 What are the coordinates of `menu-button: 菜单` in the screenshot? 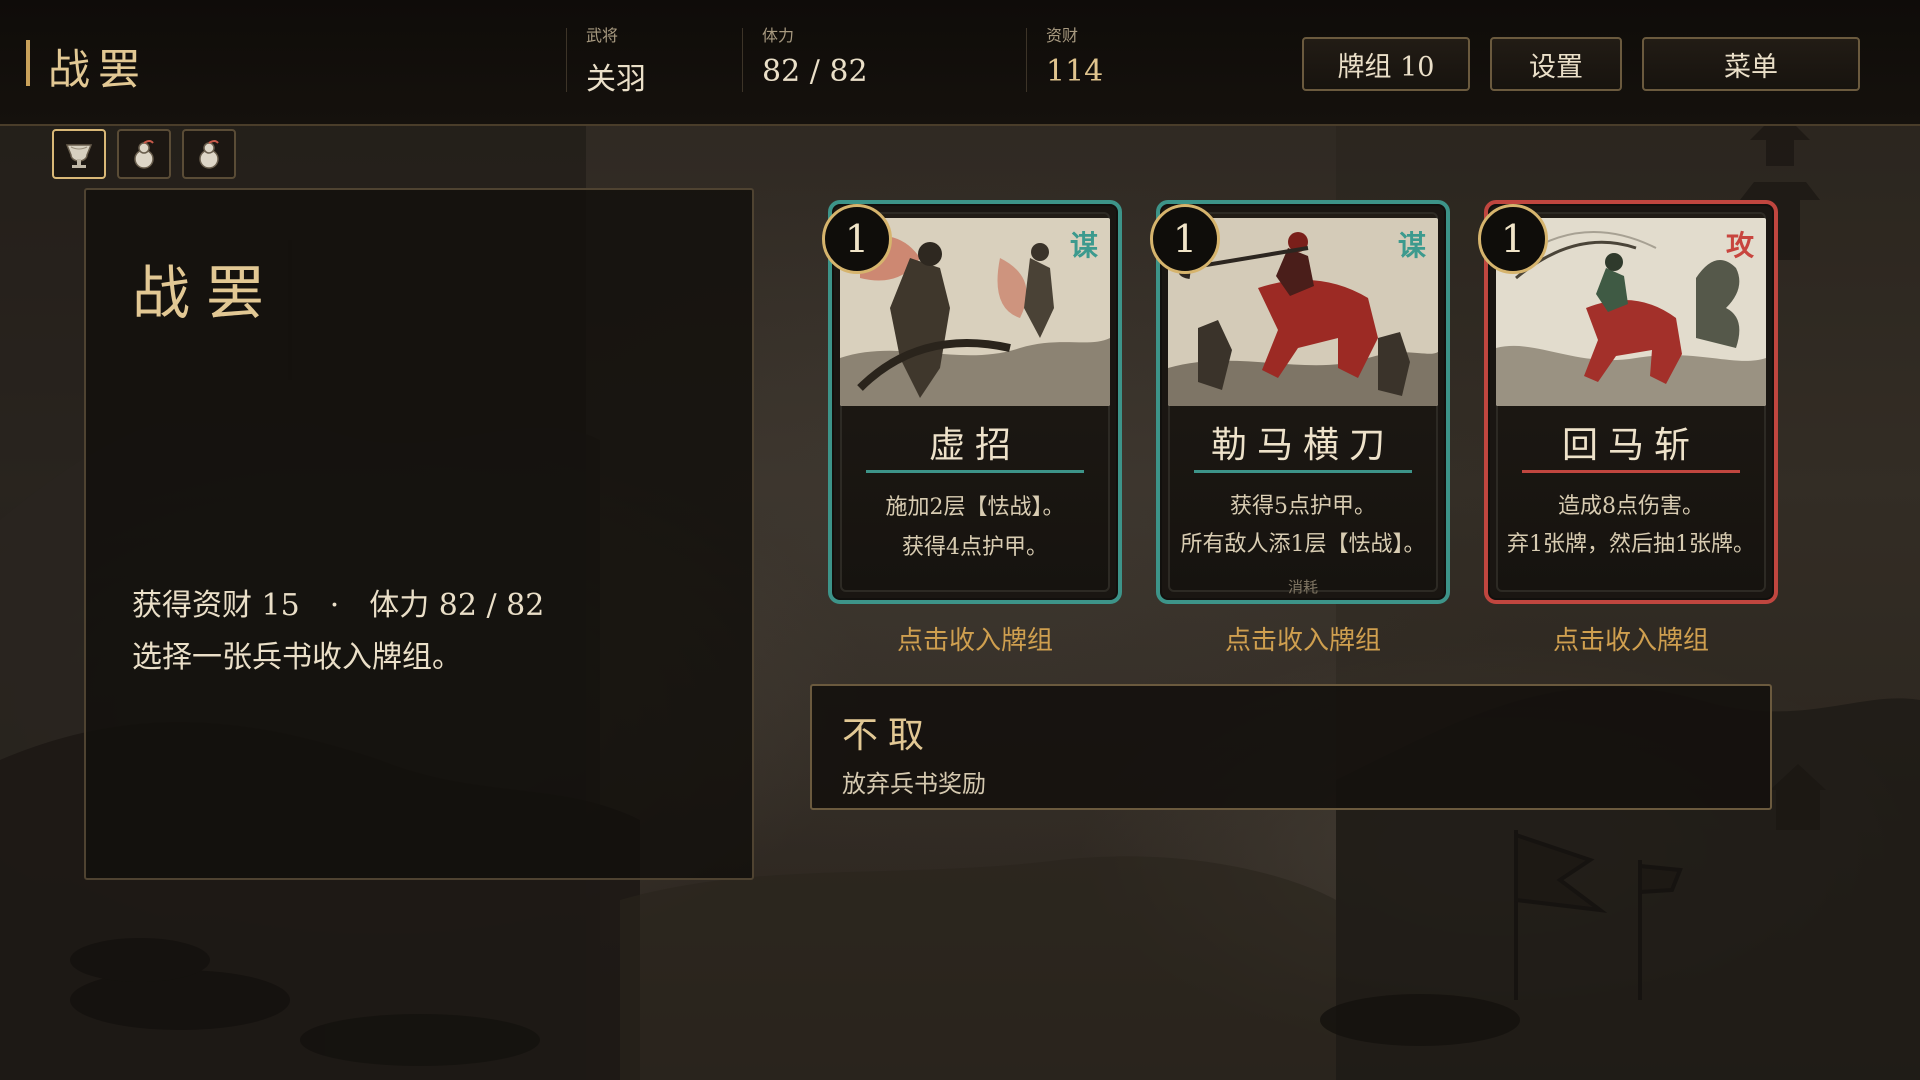 It's located at (1751, 64).